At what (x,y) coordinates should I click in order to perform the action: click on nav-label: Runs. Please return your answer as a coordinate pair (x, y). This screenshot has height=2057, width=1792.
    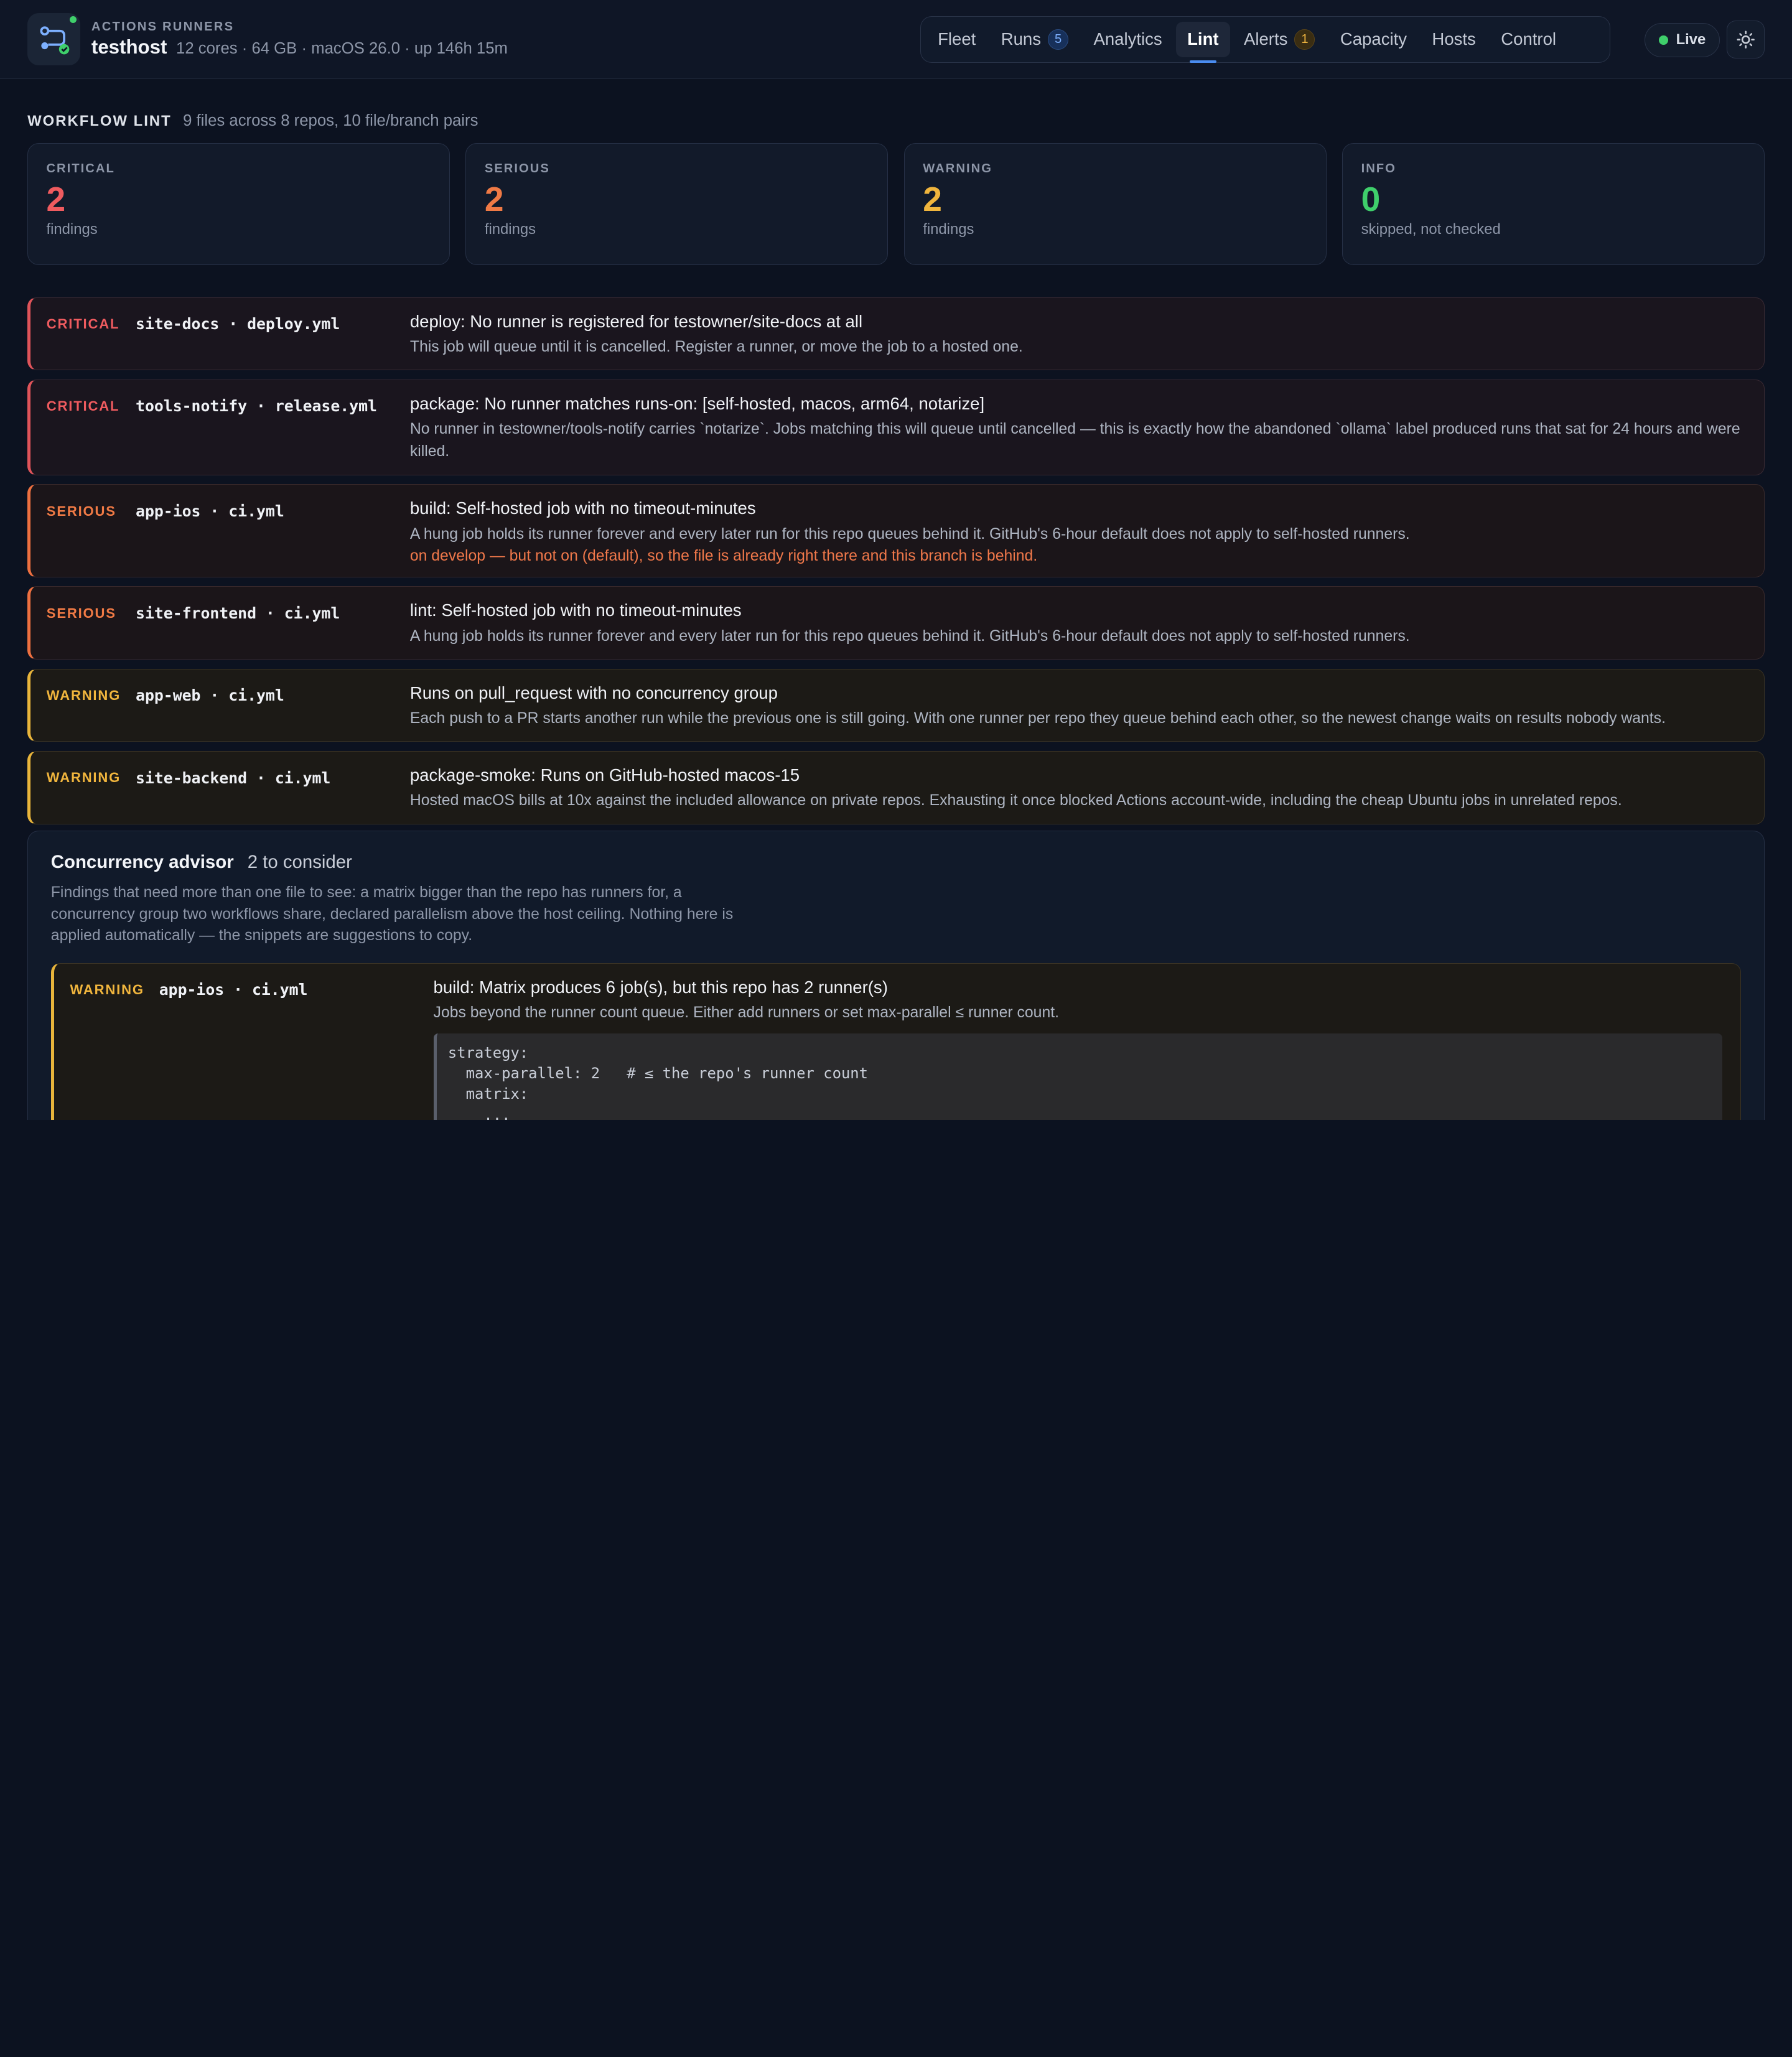
    Looking at the image, I should click on (1022, 39).